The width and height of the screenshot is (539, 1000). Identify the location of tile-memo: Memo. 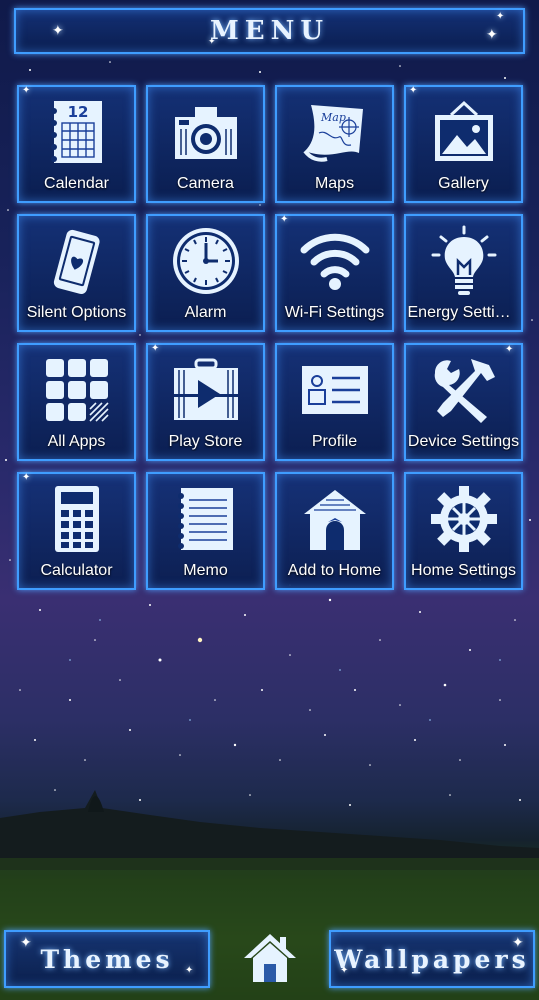
(205, 531).